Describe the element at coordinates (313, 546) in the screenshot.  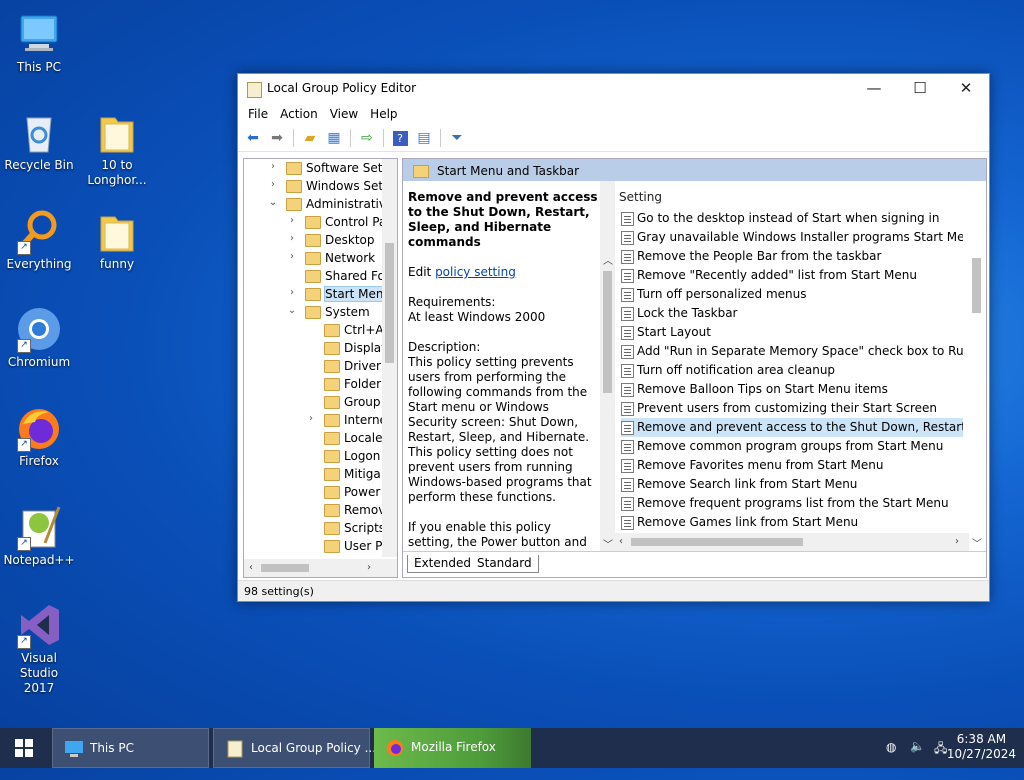
I see `tree-node: User P` at that location.